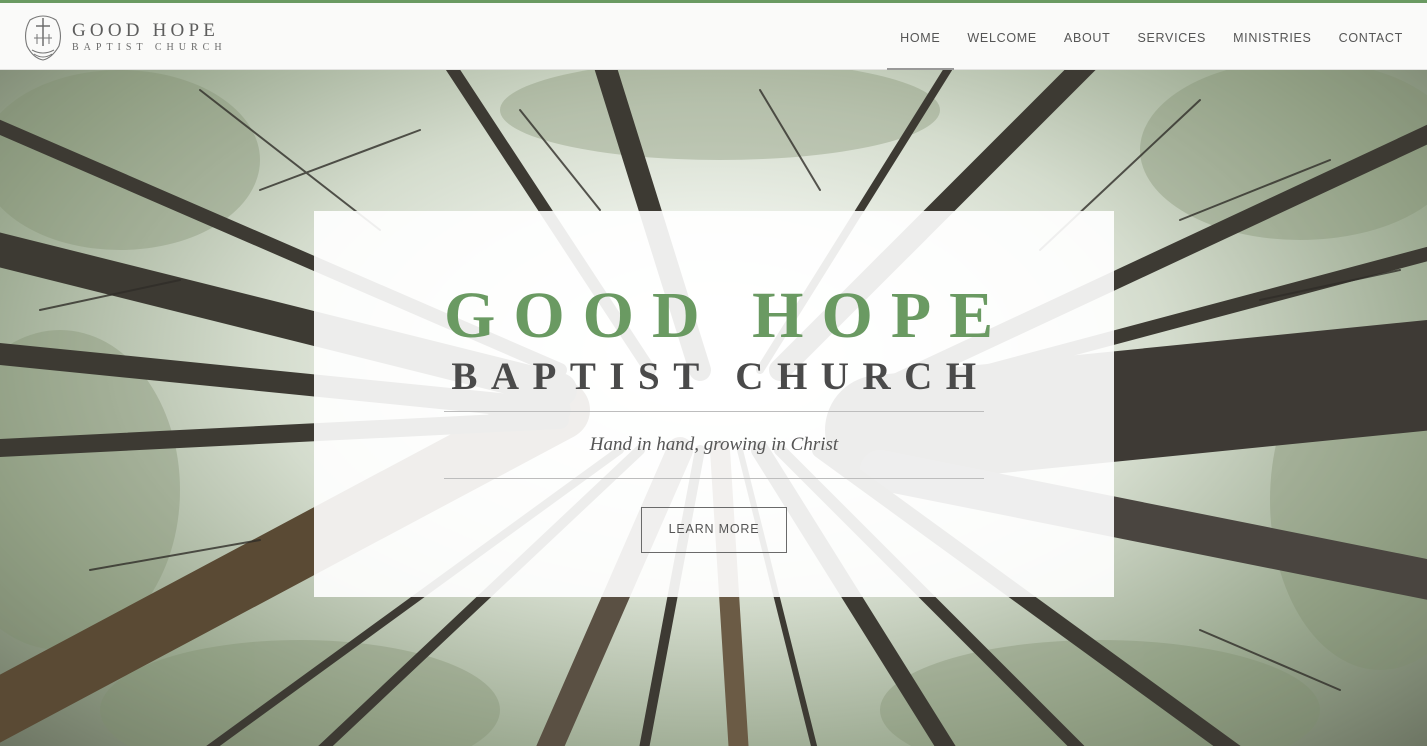  I want to click on nav-services: SERVICES, so click(1172, 36).